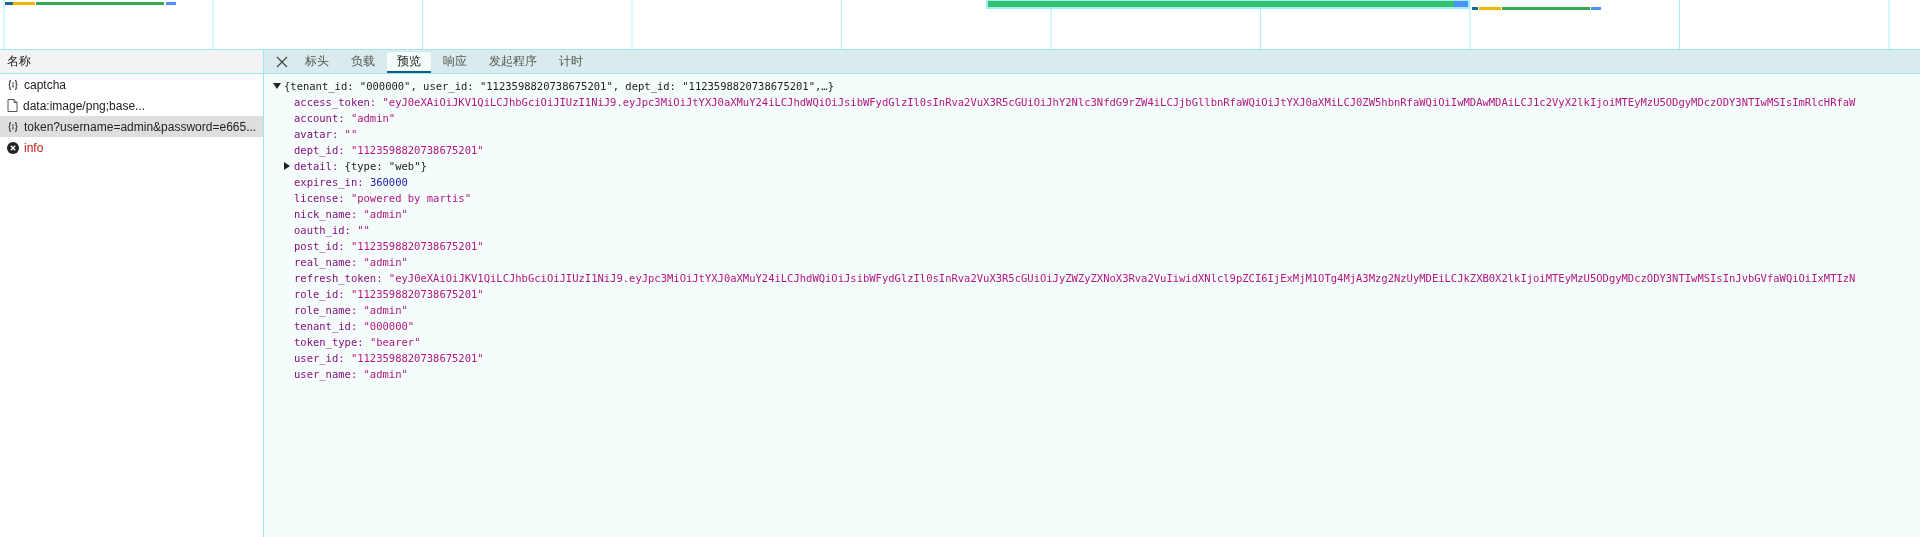 Image resolution: width=1920 pixels, height=537 pixels. I want to click on json-key: account:, so click(319, 118).